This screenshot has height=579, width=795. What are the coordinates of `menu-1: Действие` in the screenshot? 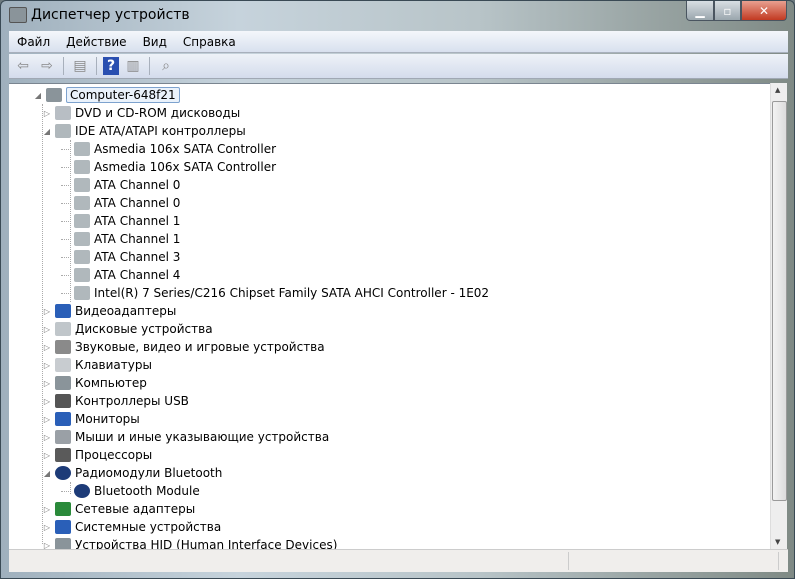 It's located at (96, 42).